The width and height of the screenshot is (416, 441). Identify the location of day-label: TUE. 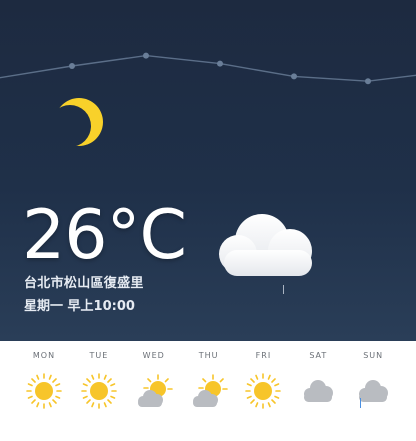
(99, 355).